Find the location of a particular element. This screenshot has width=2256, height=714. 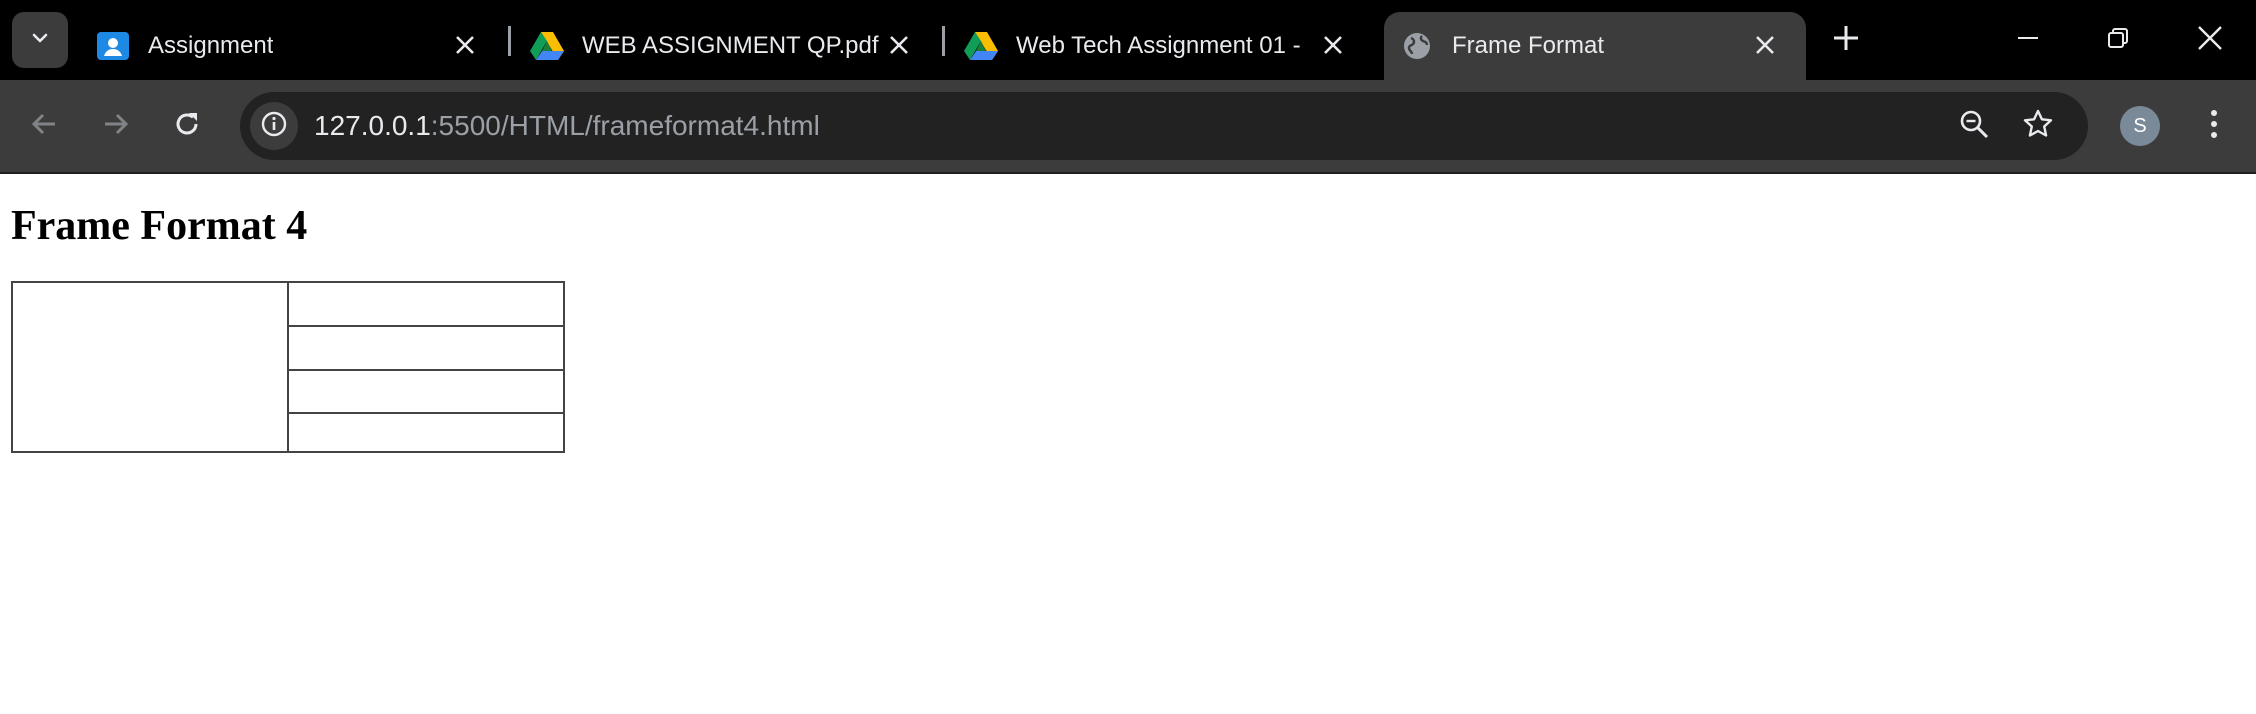

minimize-button is located at coordinates (2028, 40).